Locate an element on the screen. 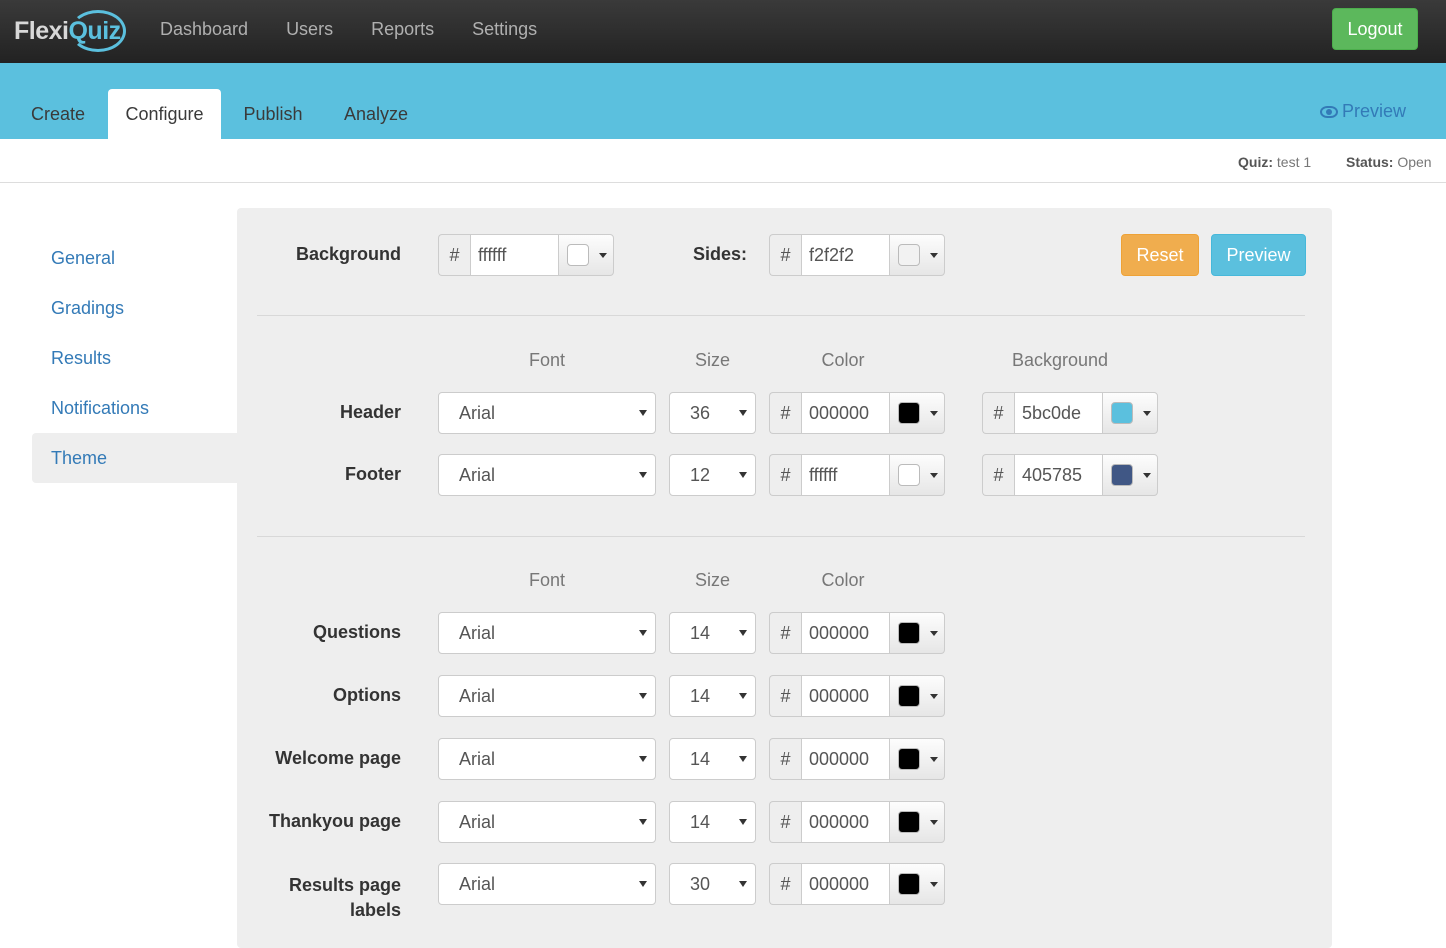 This screenshot has height=948, width=1446. questions-hex-field is located at coordinates (845, 633).